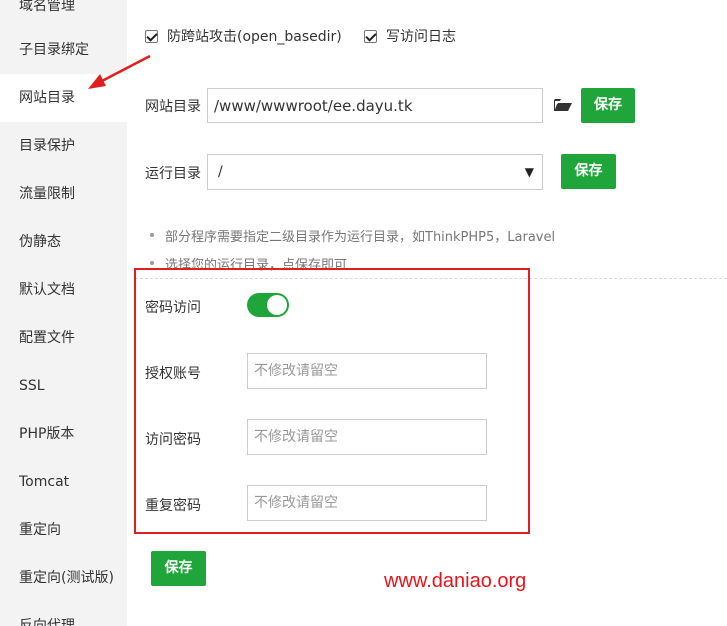 This screenshot has width=727, height=626. I want to click on sidebar-item-ssl: SSL, so click(63, 386).